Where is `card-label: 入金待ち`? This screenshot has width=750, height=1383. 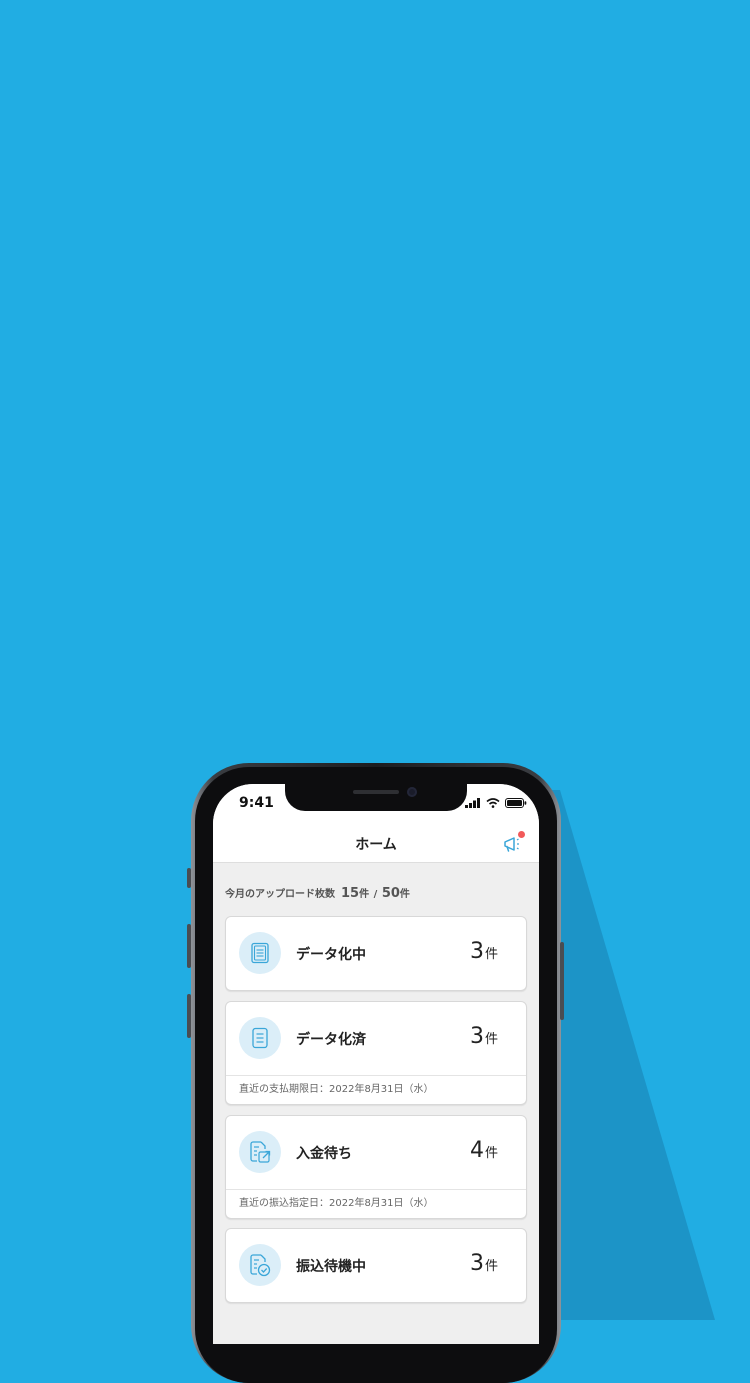 card-label: 入金待ち is located at coordinates (324, 1154).